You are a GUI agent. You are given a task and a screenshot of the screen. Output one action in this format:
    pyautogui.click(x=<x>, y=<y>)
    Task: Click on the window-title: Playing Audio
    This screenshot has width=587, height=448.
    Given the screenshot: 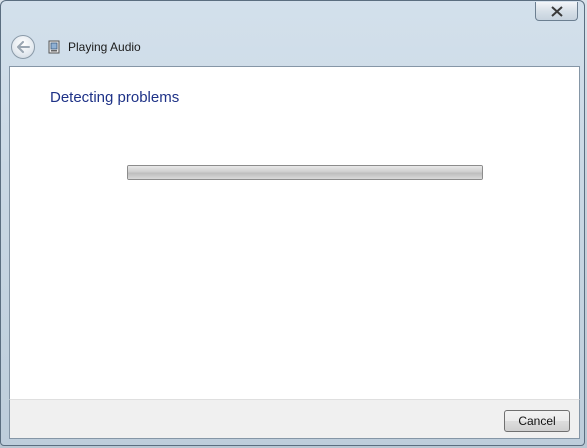 What is the action you would take?
    pyautogui.click(x=104, y=47)
    